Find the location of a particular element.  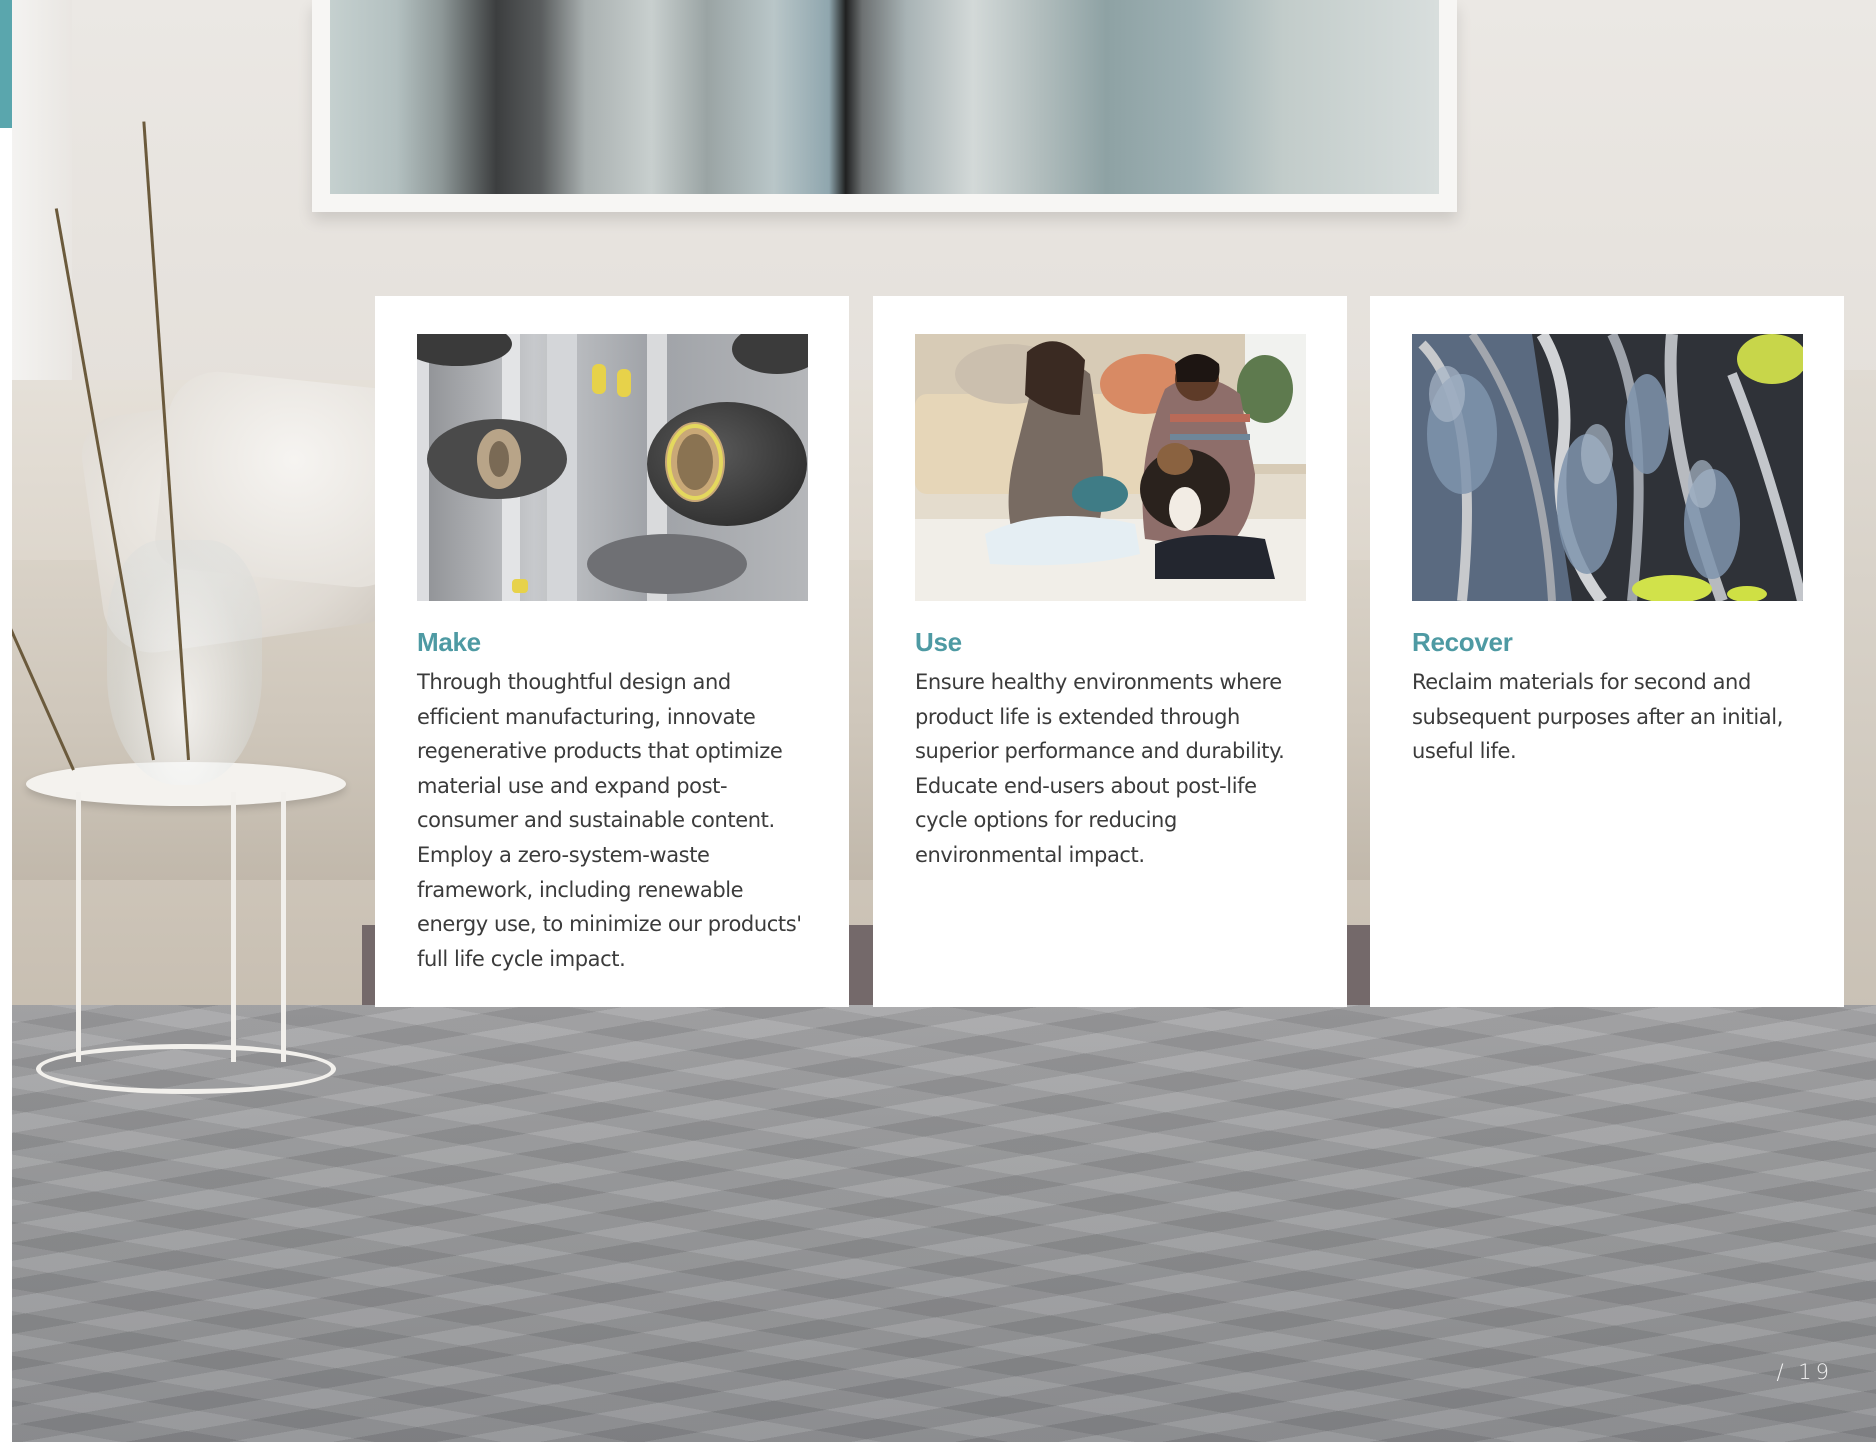

side-table-base is located at coordinates (186, 1069).